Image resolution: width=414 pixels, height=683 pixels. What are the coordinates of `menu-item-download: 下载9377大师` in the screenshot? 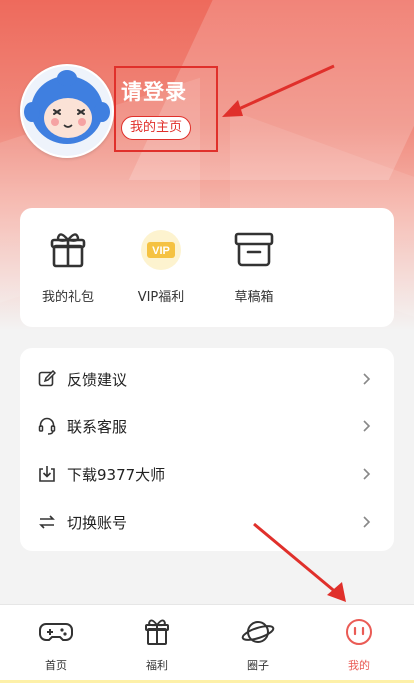 It's located at (207, 474).